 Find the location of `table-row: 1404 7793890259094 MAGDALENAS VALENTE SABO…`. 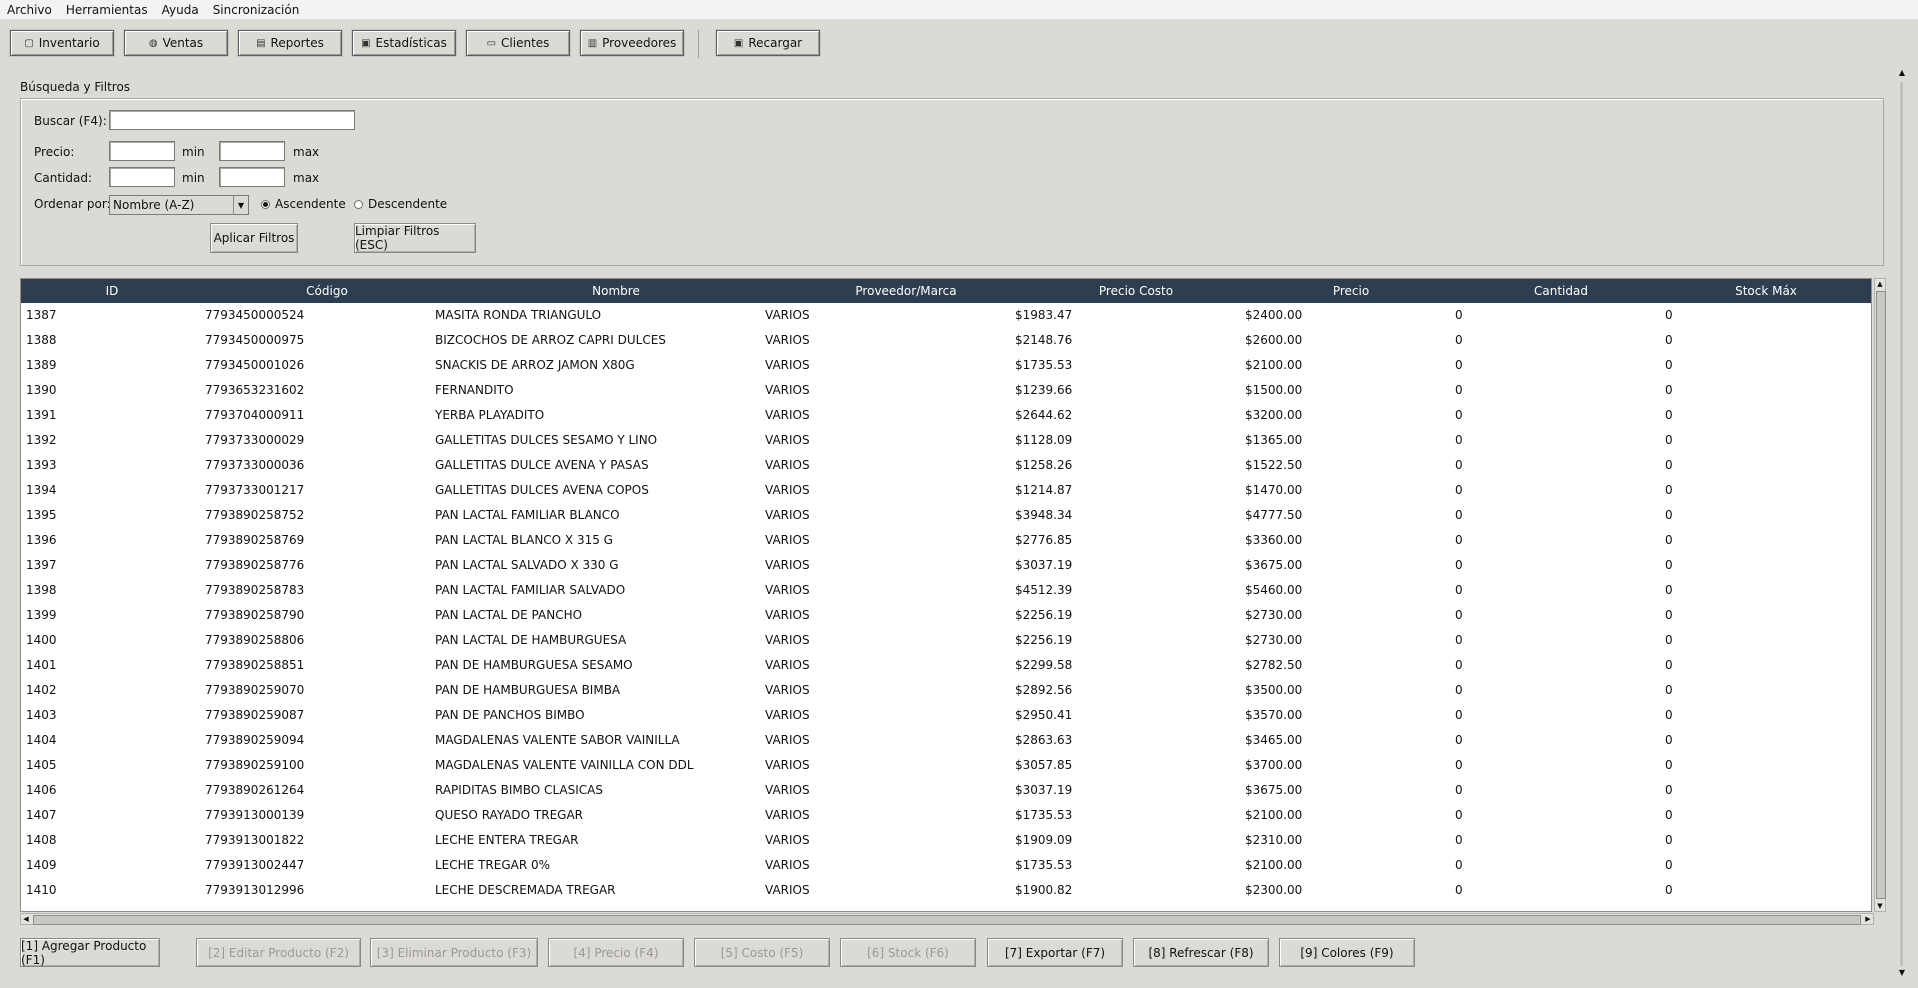

table-row: 1404 7793890259094 MAGDALENAS VALENTE SABO… is located at coordinates (946, 740).